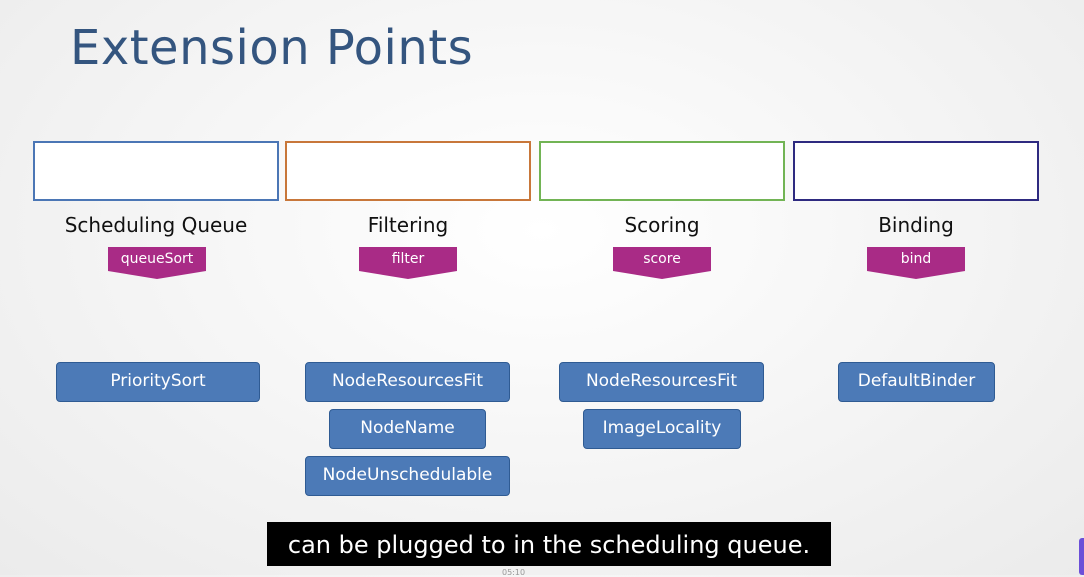 The image size is (1084, 577). What do you see at coordinates (408, 171) in the screenshot?
I see `stage-box-filtering` at bounding box center [408, 171].